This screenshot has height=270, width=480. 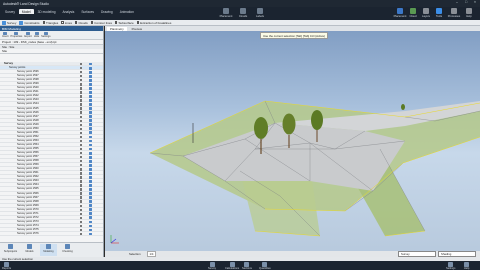 What do you see at coordinates (81, 23) in the screenshot?
I see `toolbar-clouds: Clouds` at bounding box center [81, 23].